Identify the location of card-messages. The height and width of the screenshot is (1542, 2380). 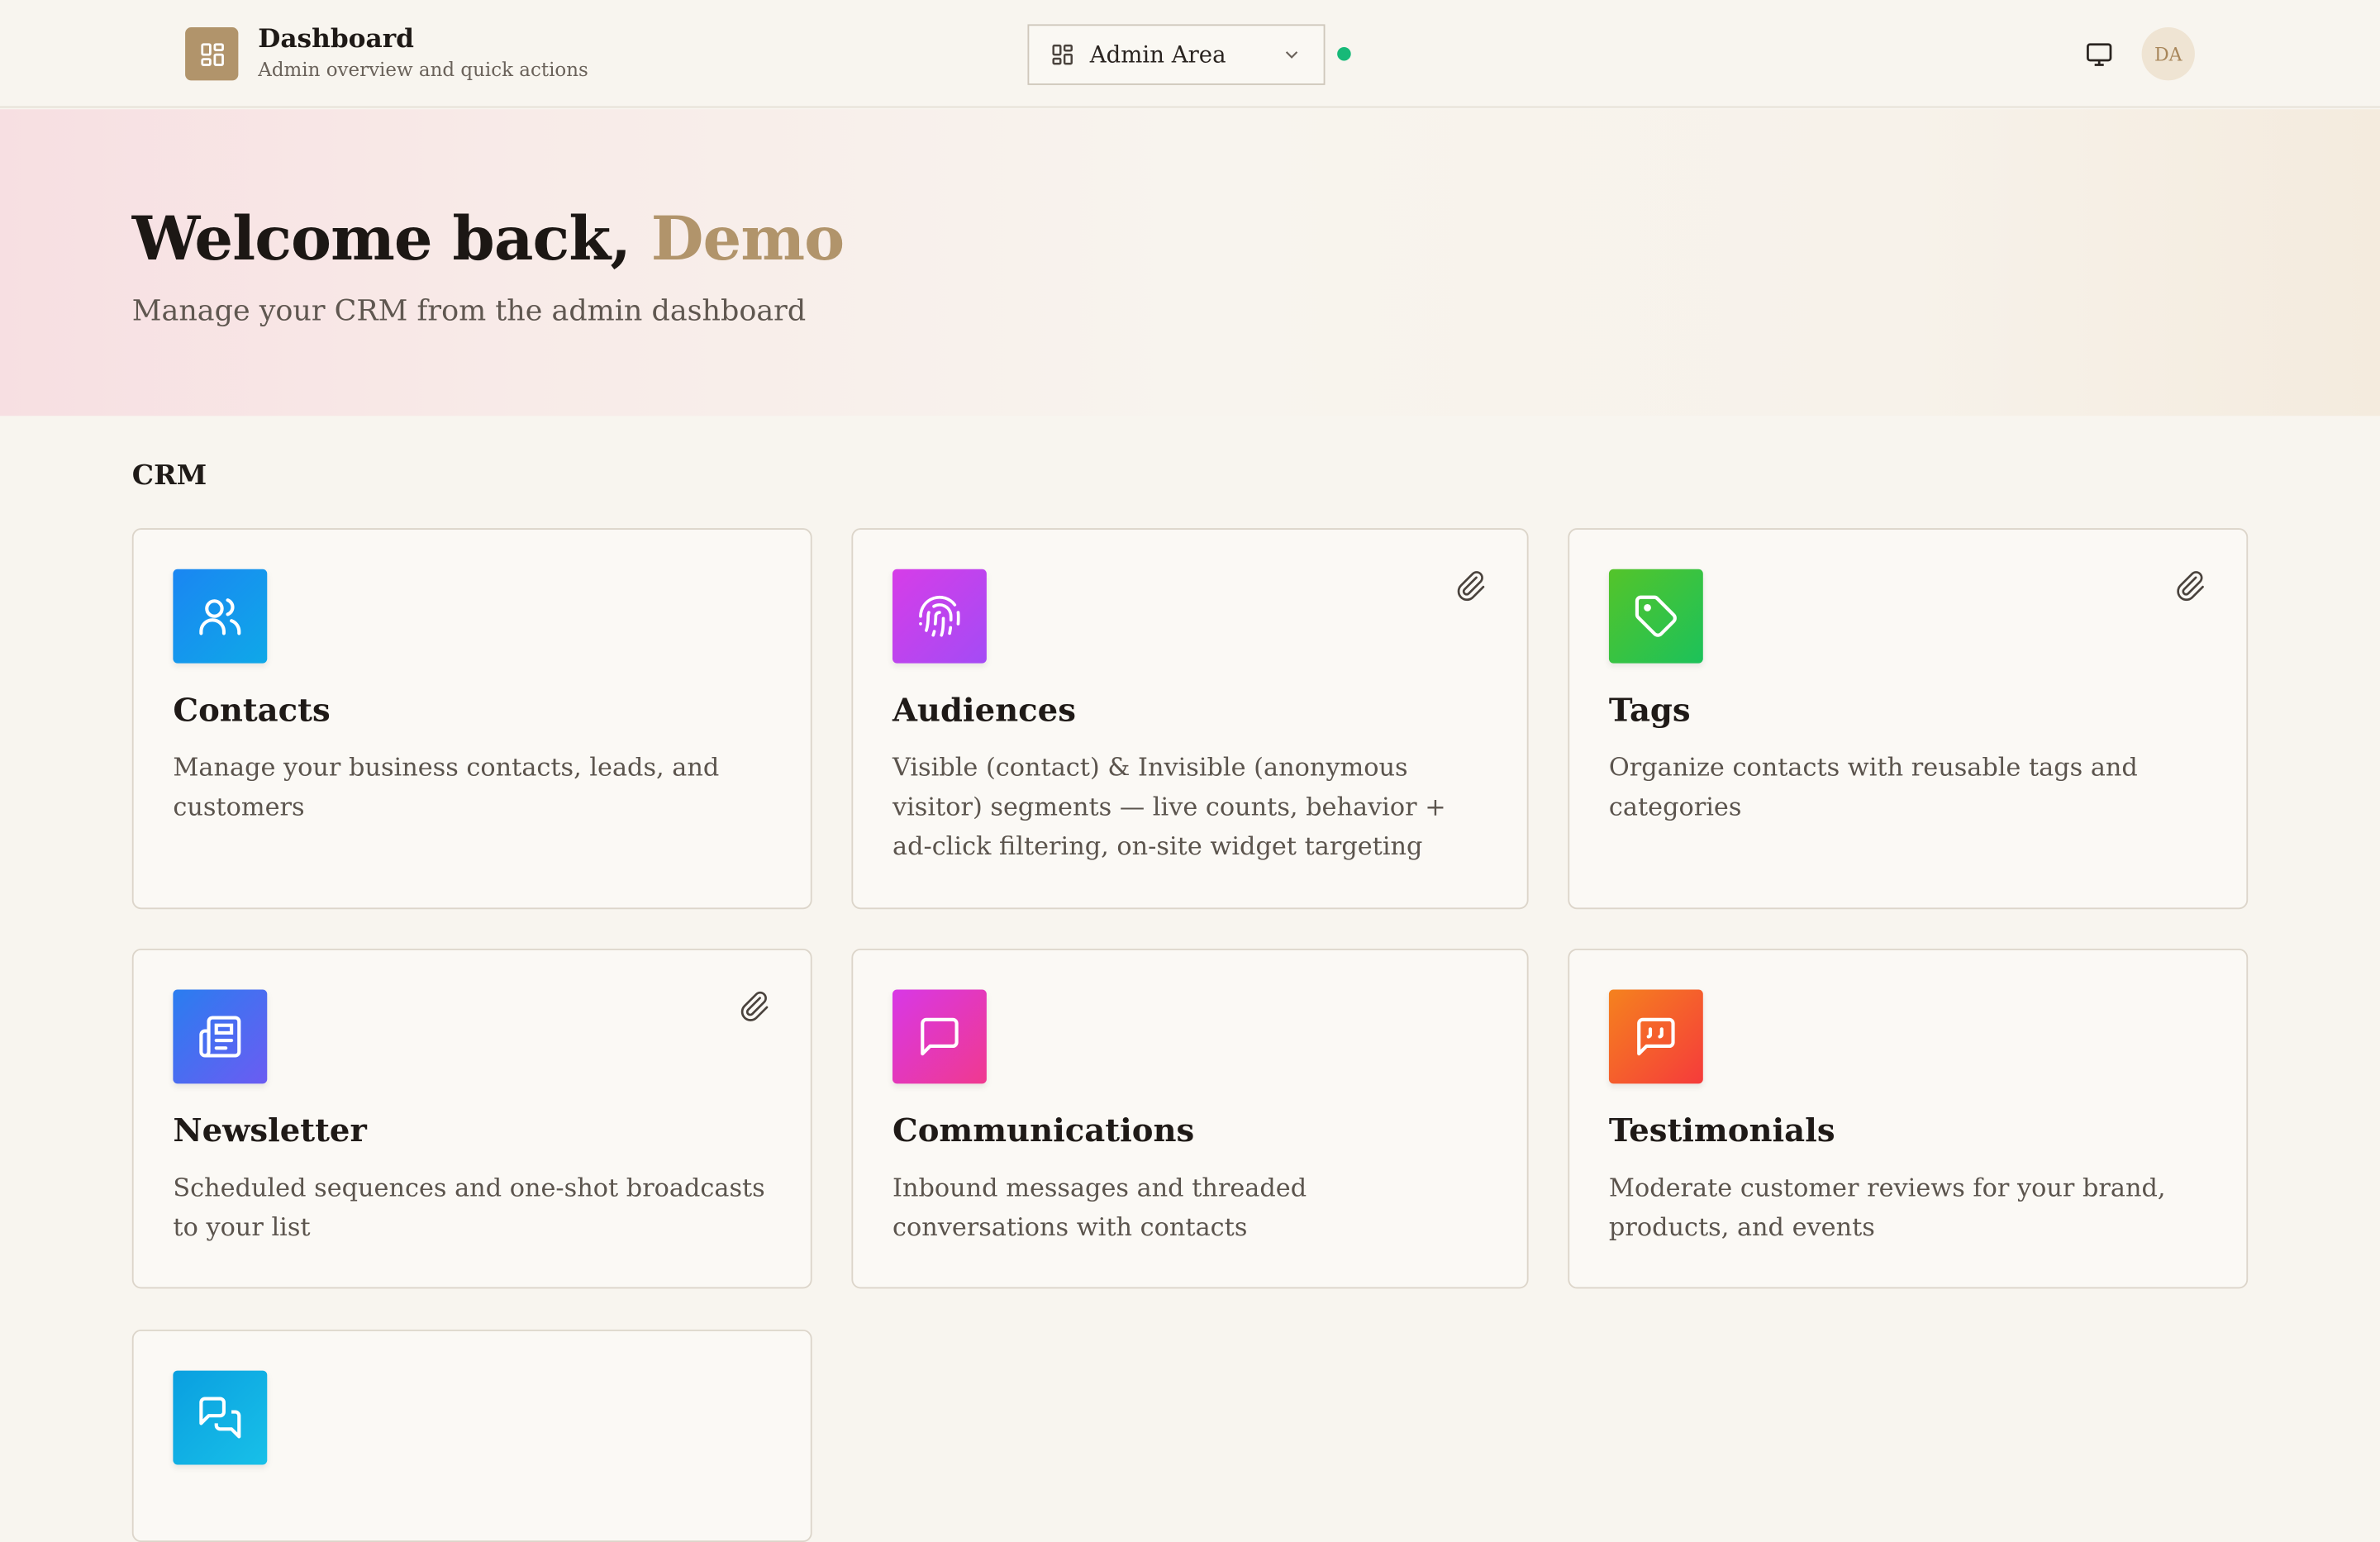
(471, 1435).